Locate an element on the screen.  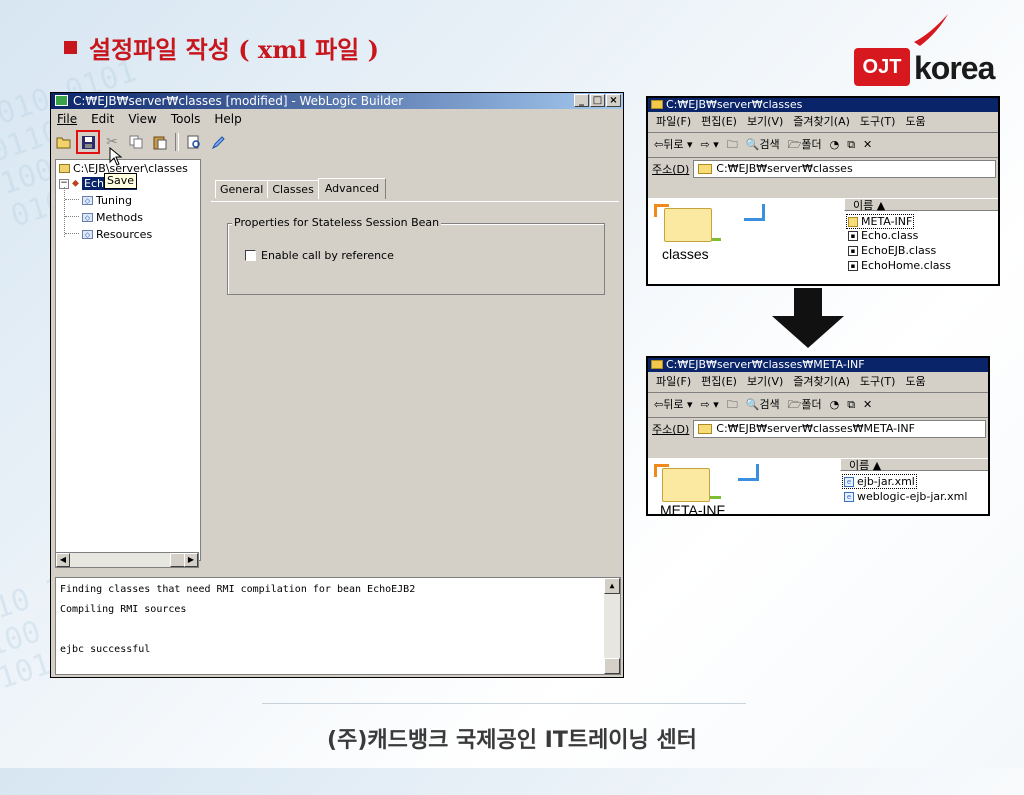
address-bar: 주소(D) C:₩EJB₩server₩classes is located at coordinates (823, 169).